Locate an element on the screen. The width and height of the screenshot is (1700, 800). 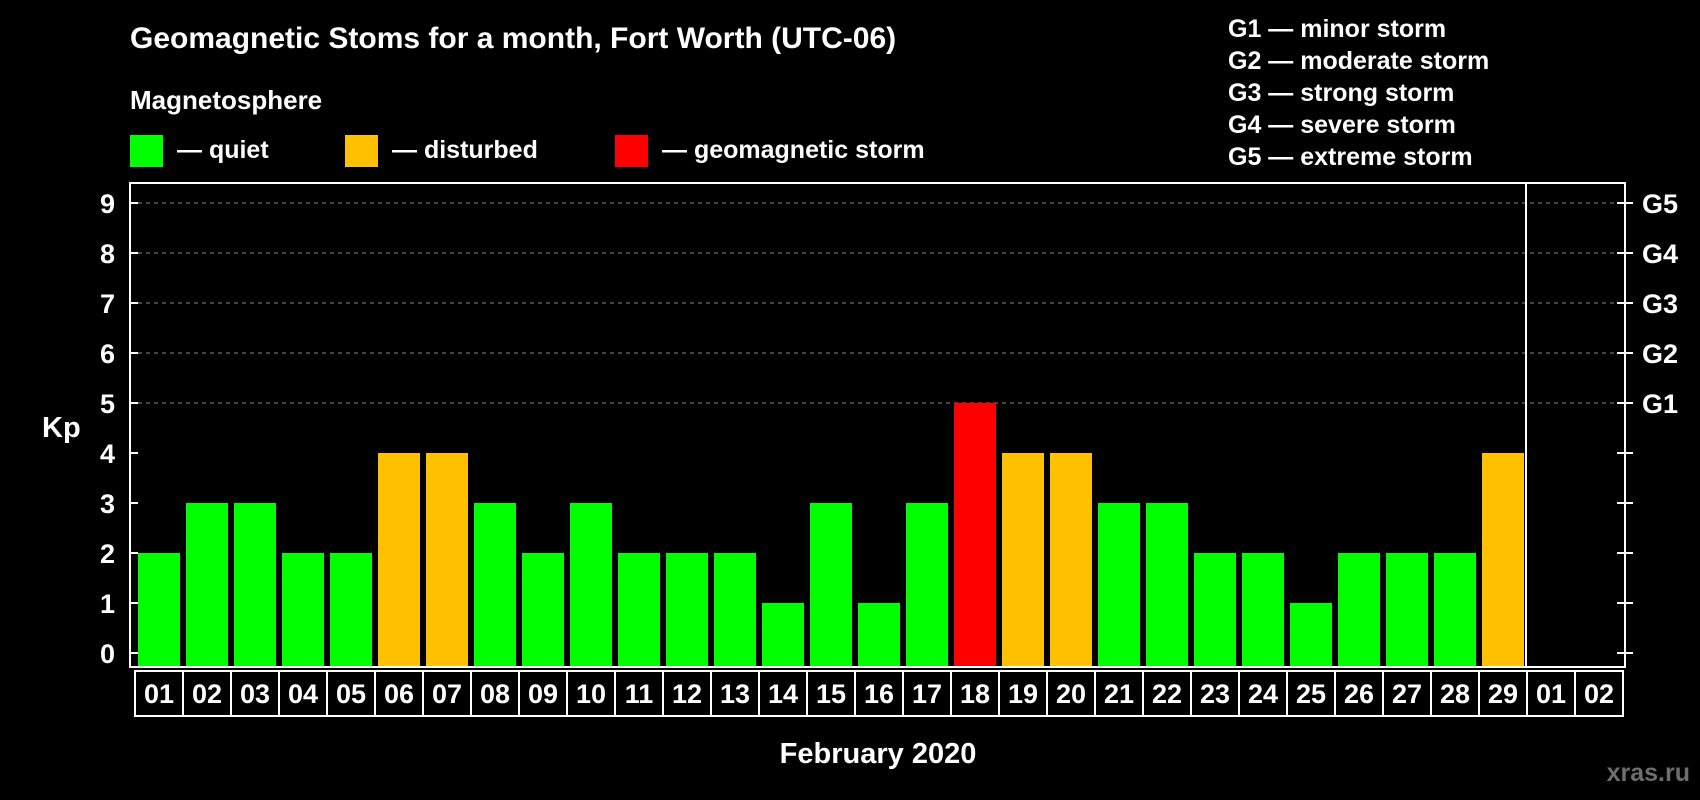
right-axis-ticks: G1 G2 G3 G4 G5 is located at coordinates (1647, 421).